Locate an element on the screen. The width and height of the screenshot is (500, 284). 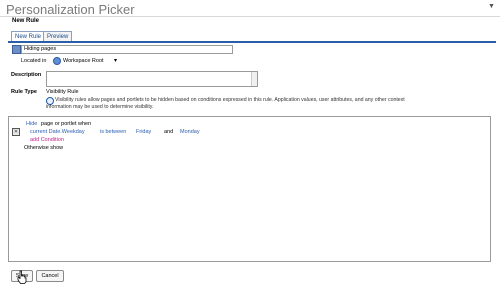
description-scrollbar is located at coordinates (254, 79).